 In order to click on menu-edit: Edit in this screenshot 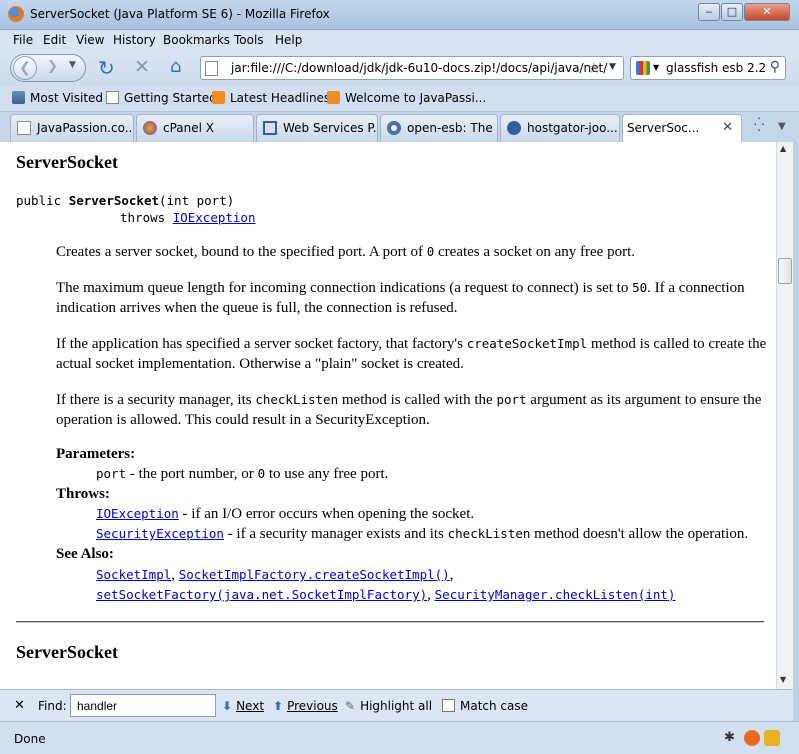, I will do `click(54, 40)`.